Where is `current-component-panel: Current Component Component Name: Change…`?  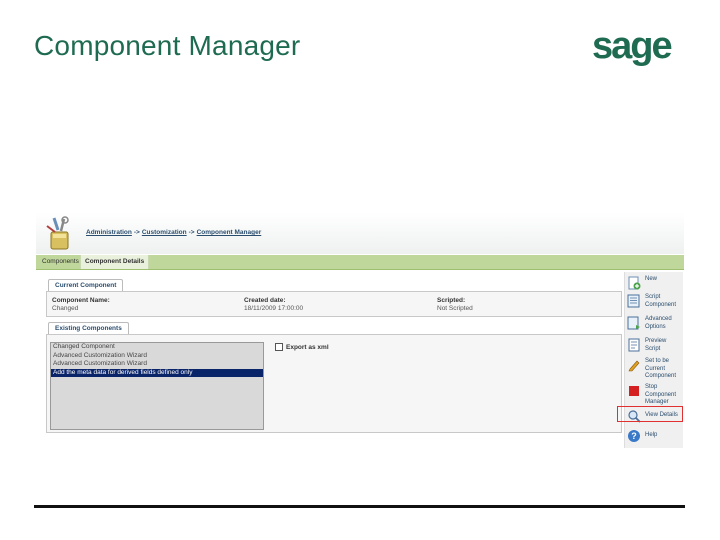 current-component-panel: Current Component Component Name: Change… is located at coordinates (334, 298).